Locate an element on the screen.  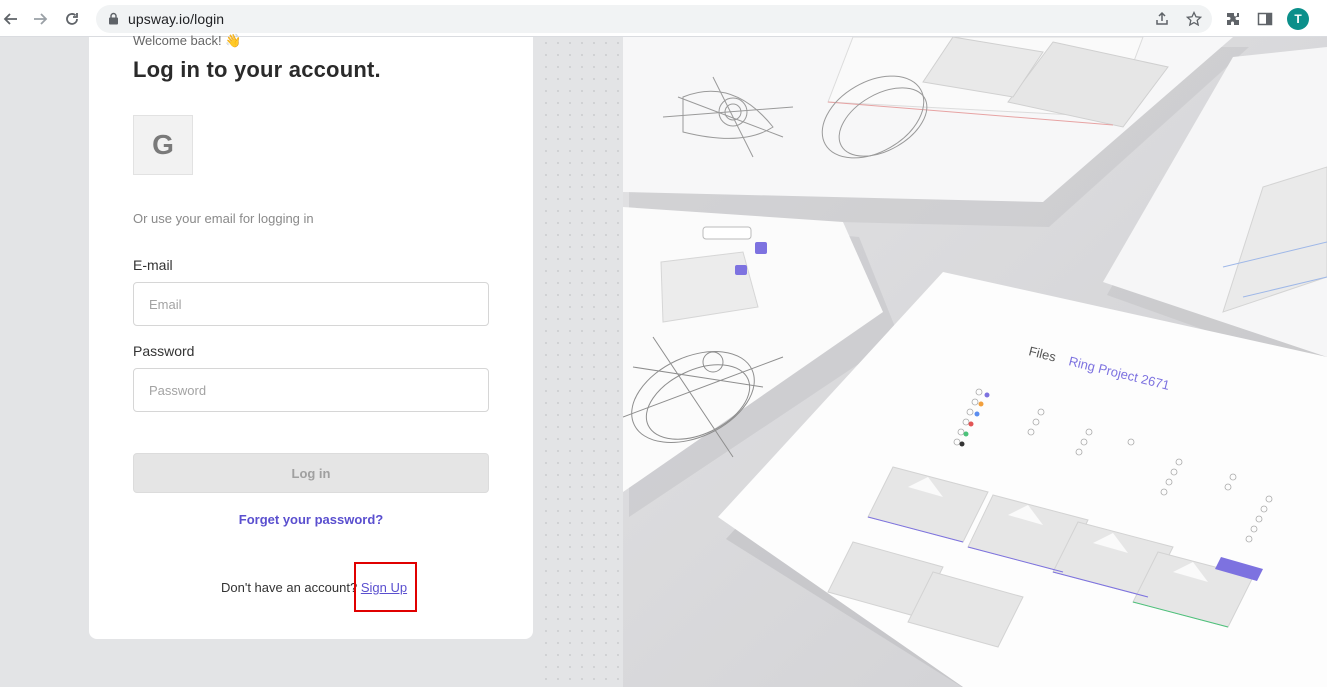
signup-highlight-box is located at coordinates (385, 587).